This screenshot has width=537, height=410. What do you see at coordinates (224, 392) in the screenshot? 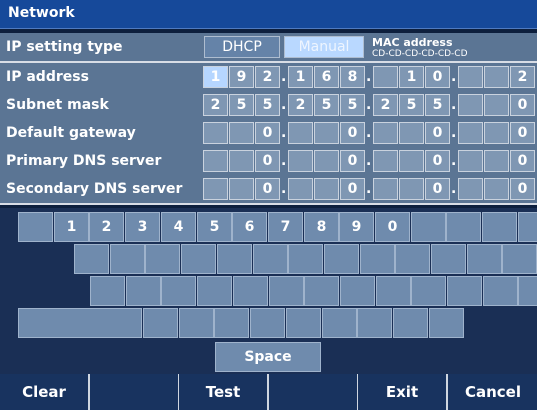
I see `test-button: Test` at bounding box center [224, 392].